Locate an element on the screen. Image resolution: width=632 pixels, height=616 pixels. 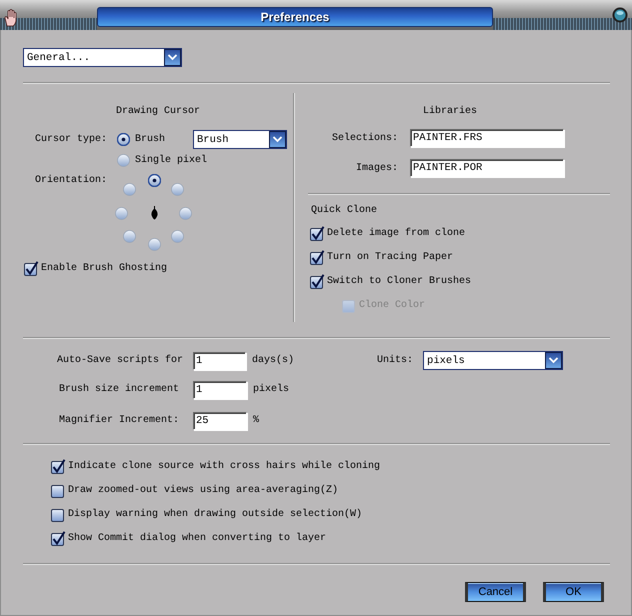
window-title: Preferences is located at coordinates (295, 17).